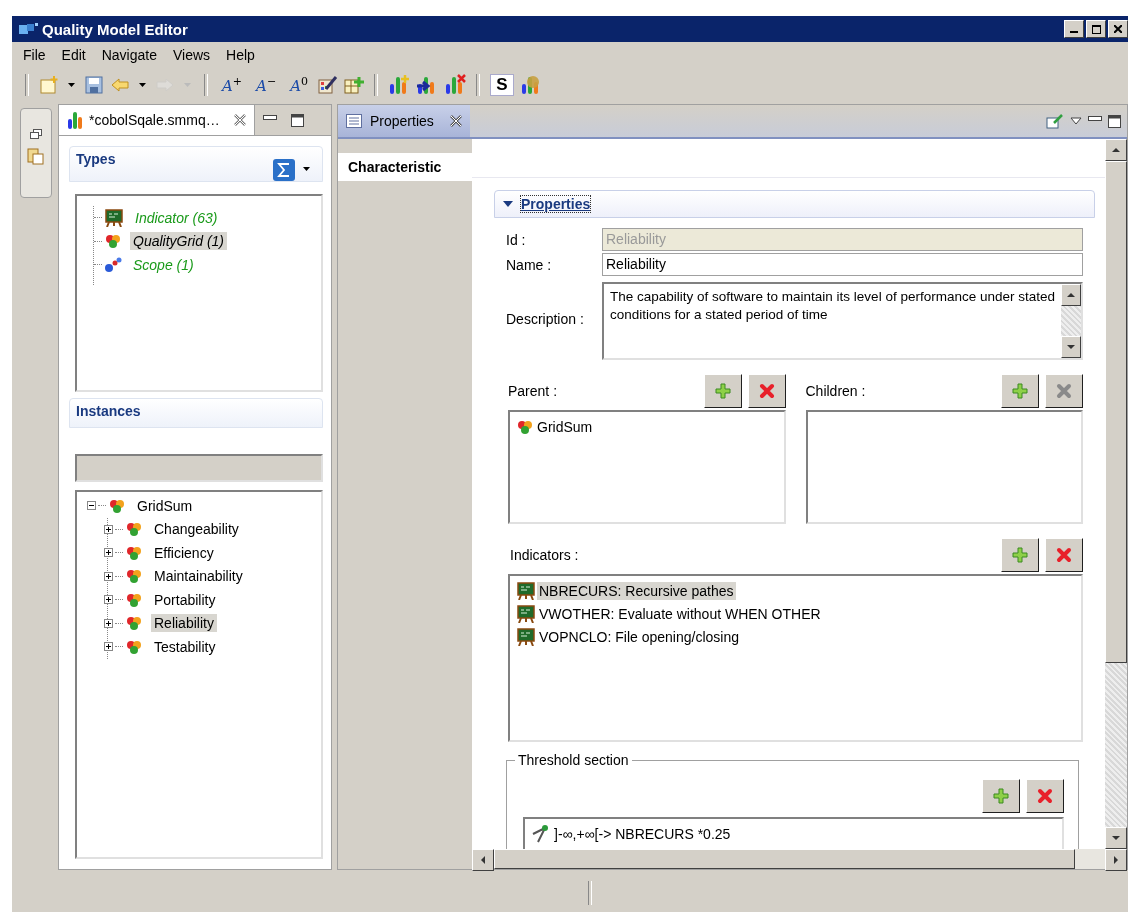  What do you see at coordinates (680, 613) in the screenshot?
I see `list-item: VWOTHER: Evaluate without WHEN OTHER` at bounding box center [680, 613].